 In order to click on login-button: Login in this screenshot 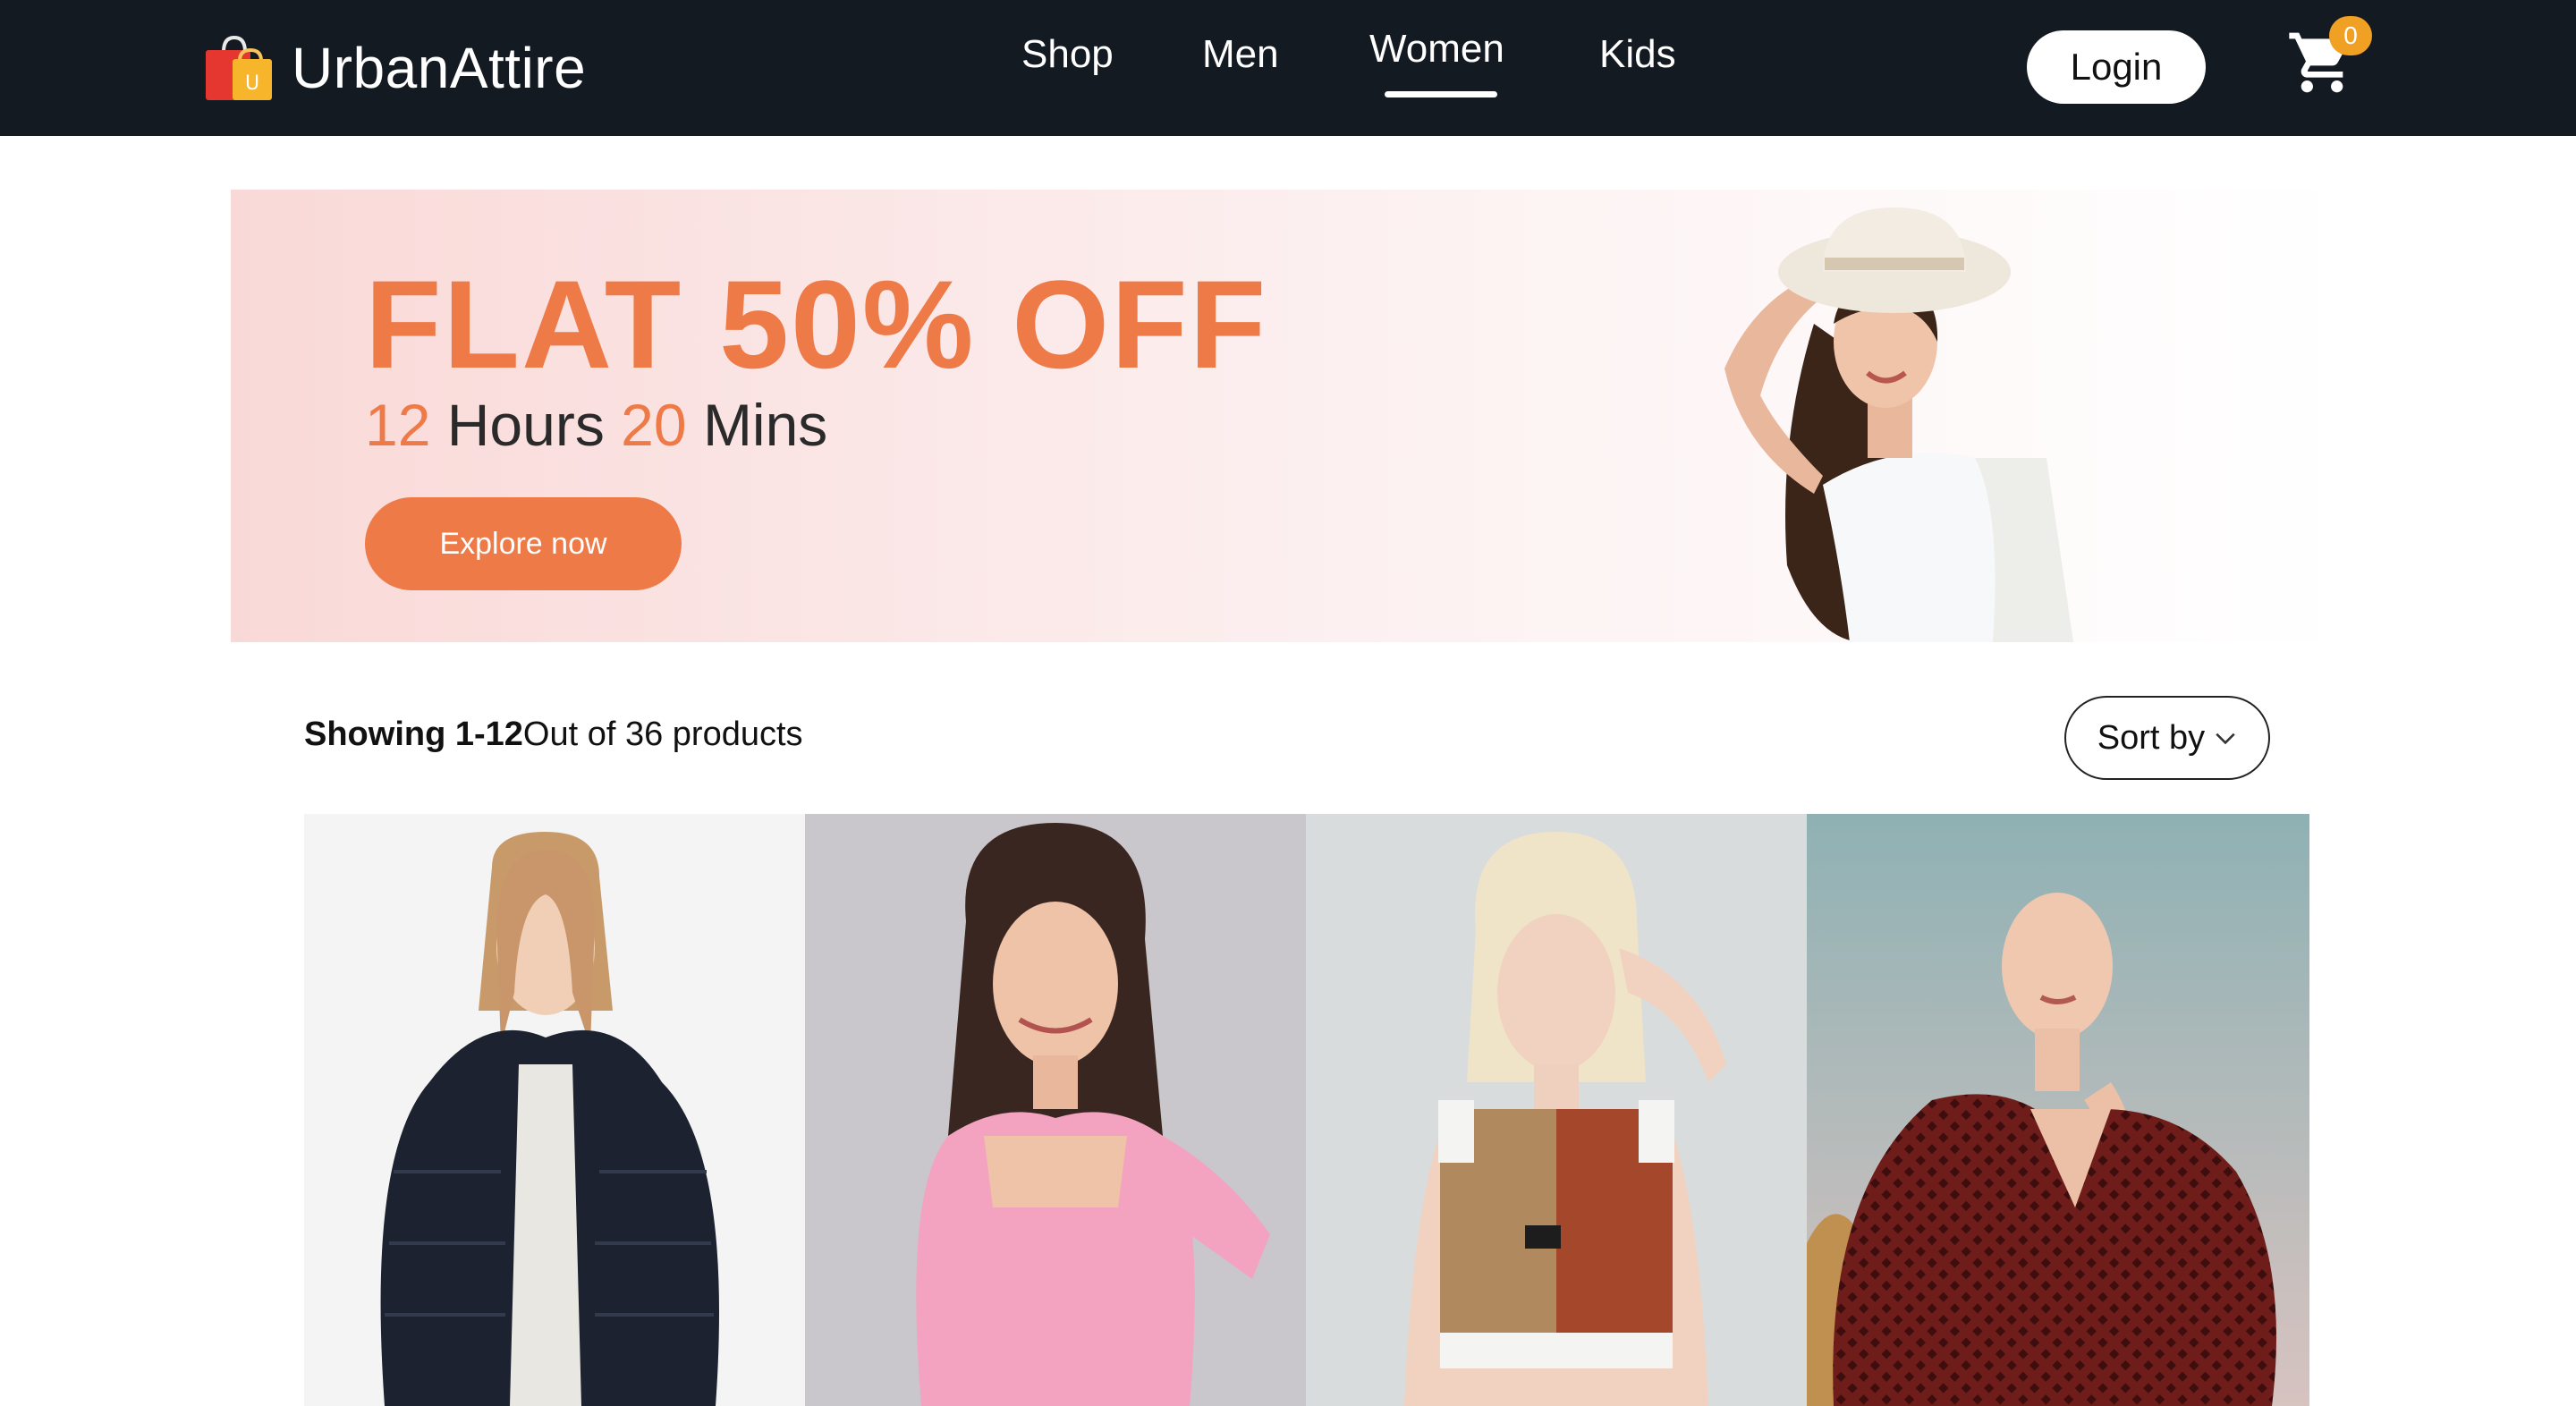, I will do `click(2116, 67)`.